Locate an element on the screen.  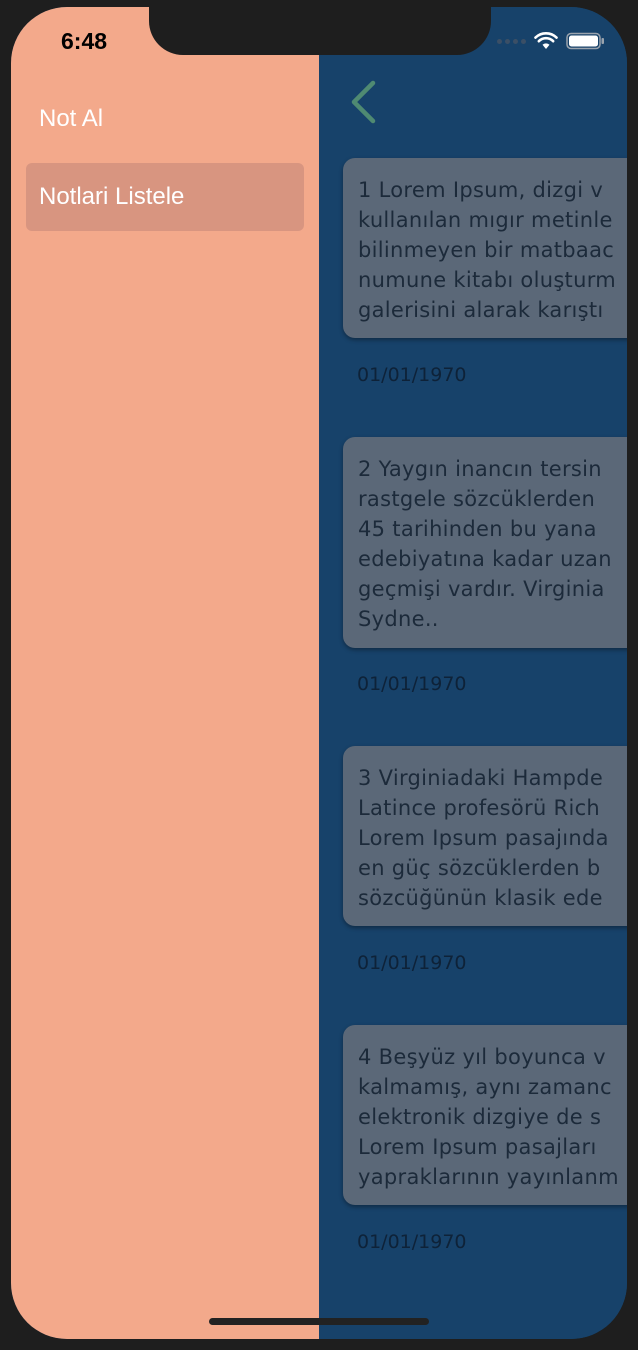
note-text-line: Lorem Ipsum pasajında is located at coordinates (483, 838).